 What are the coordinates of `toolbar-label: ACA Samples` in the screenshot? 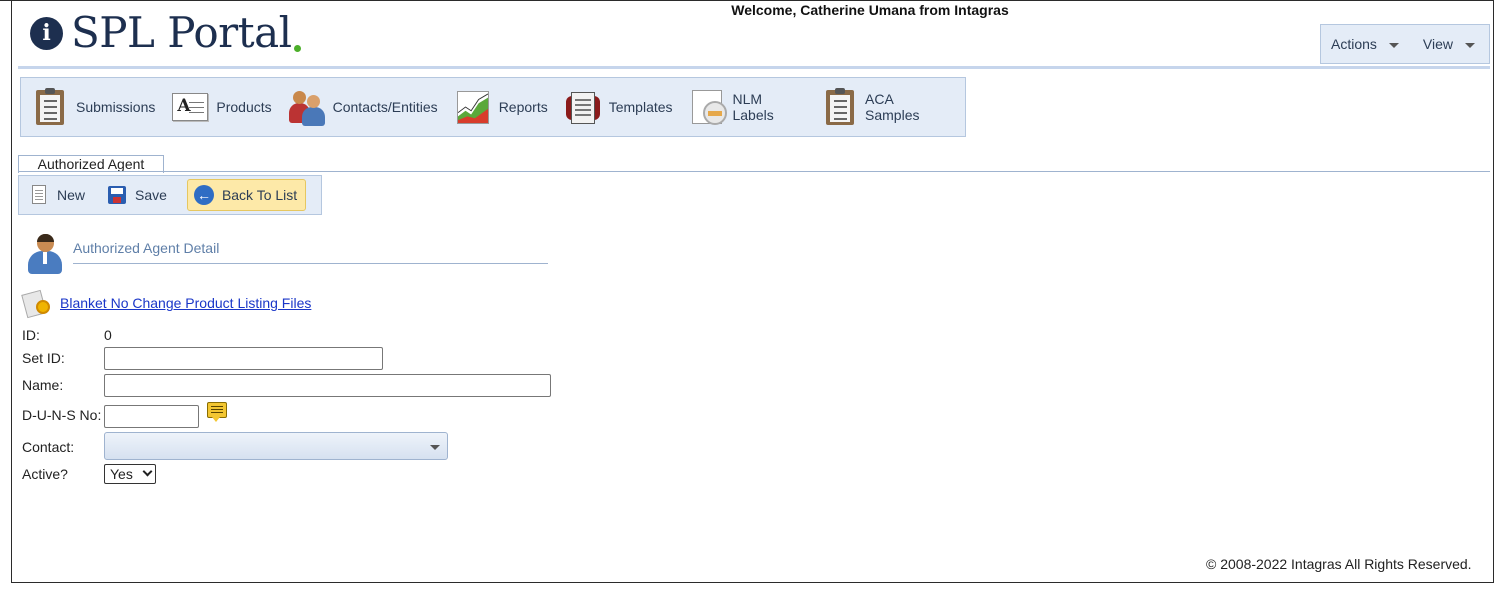 It's located at (892, 107).